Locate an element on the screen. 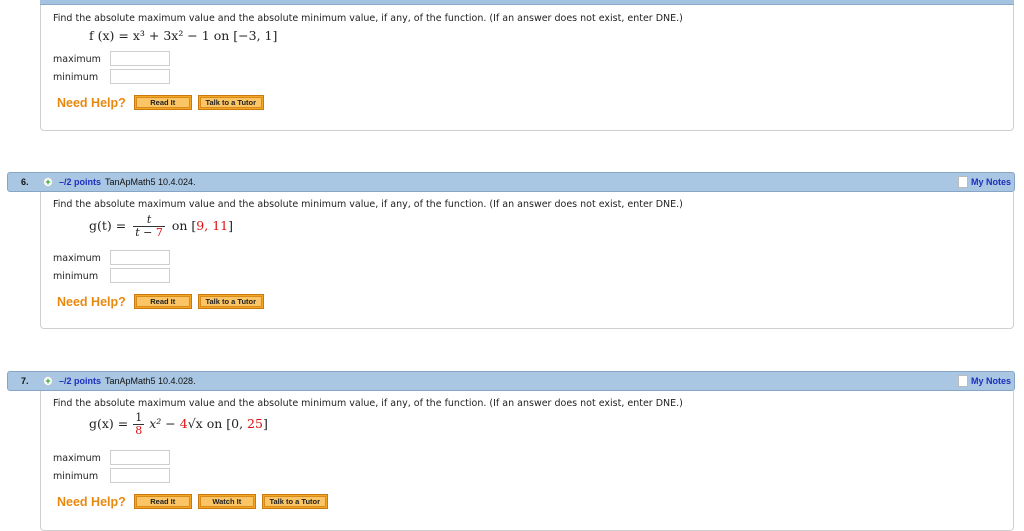 The image size is (1024, 531). function-formula: g(x) = 1 8 x² − 4√x on [0, 25] is located at coordinates (178, 424).